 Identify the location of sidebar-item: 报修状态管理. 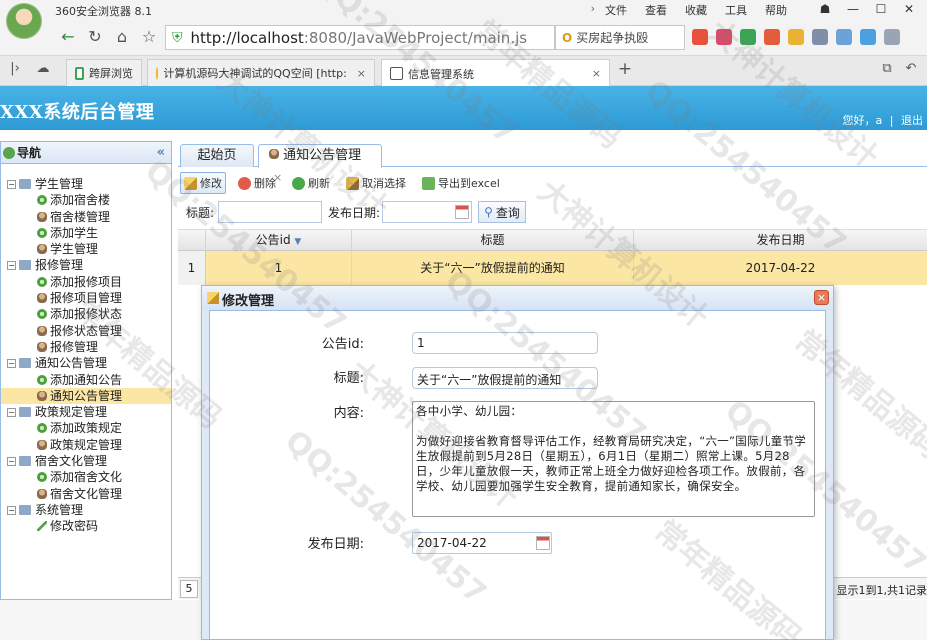
(86, 331).